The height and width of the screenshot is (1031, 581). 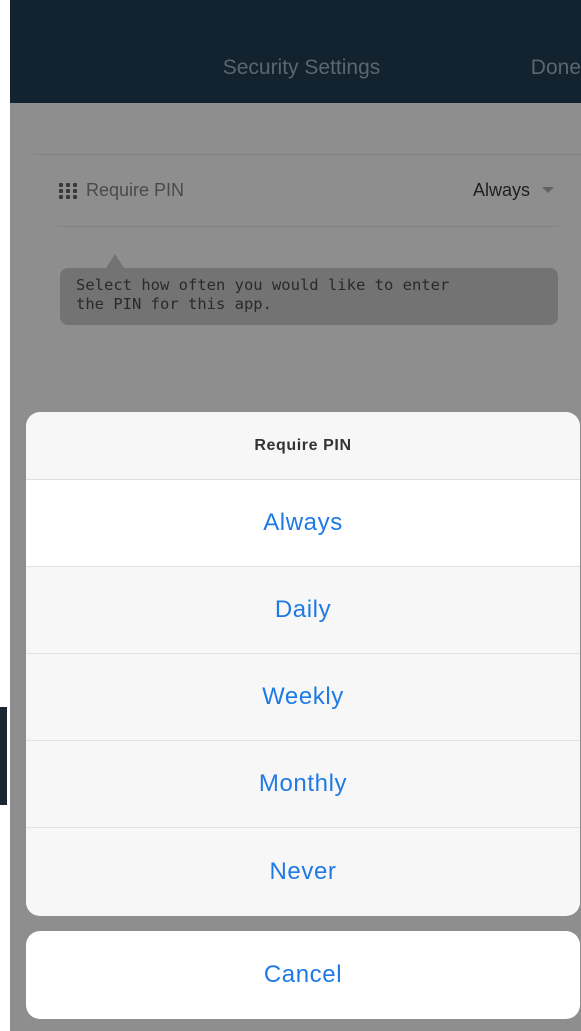 What do you see at coordinates (308, 226) in the screenshot?
I see `separator-row` at bounding box center [308, 226].